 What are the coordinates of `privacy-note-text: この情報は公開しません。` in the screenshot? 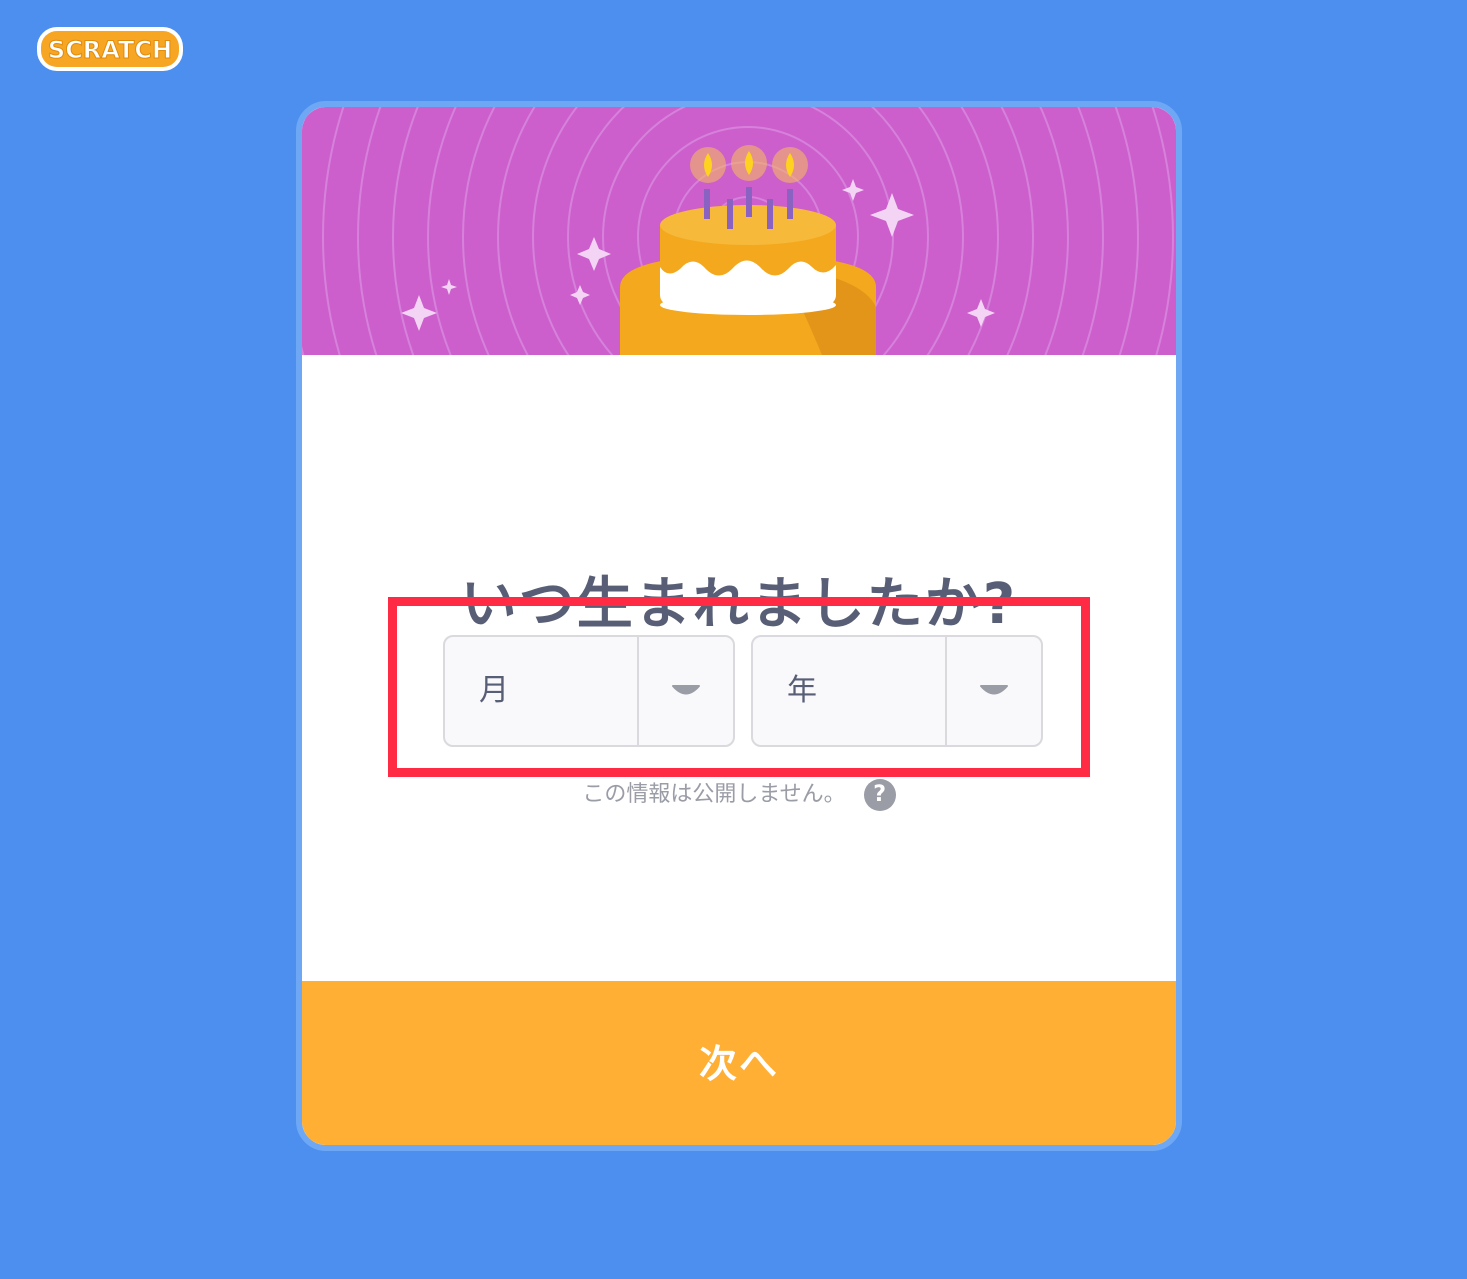 It's located at (714, 794).